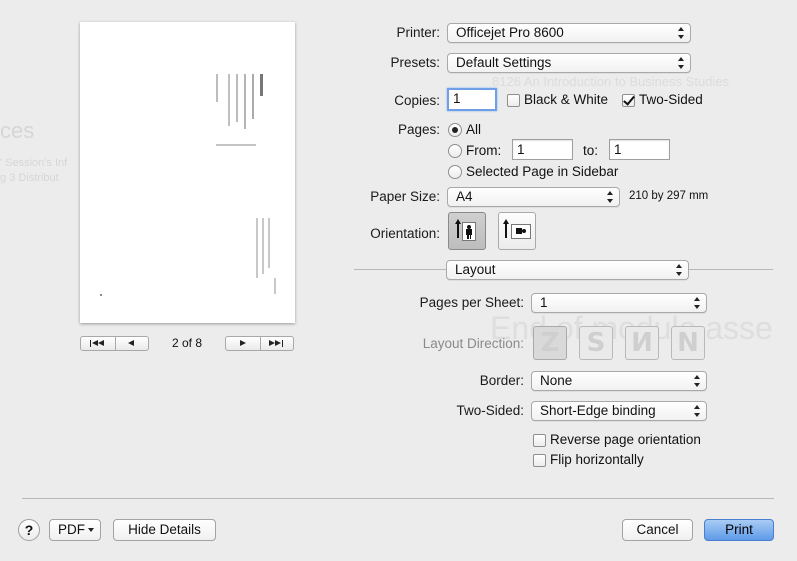 The height and width of the screenshot is (561, 797). Describe the element at coordinates (539, 460) in the screenshot. I see `flip-horizontally-checkbox` at that location.